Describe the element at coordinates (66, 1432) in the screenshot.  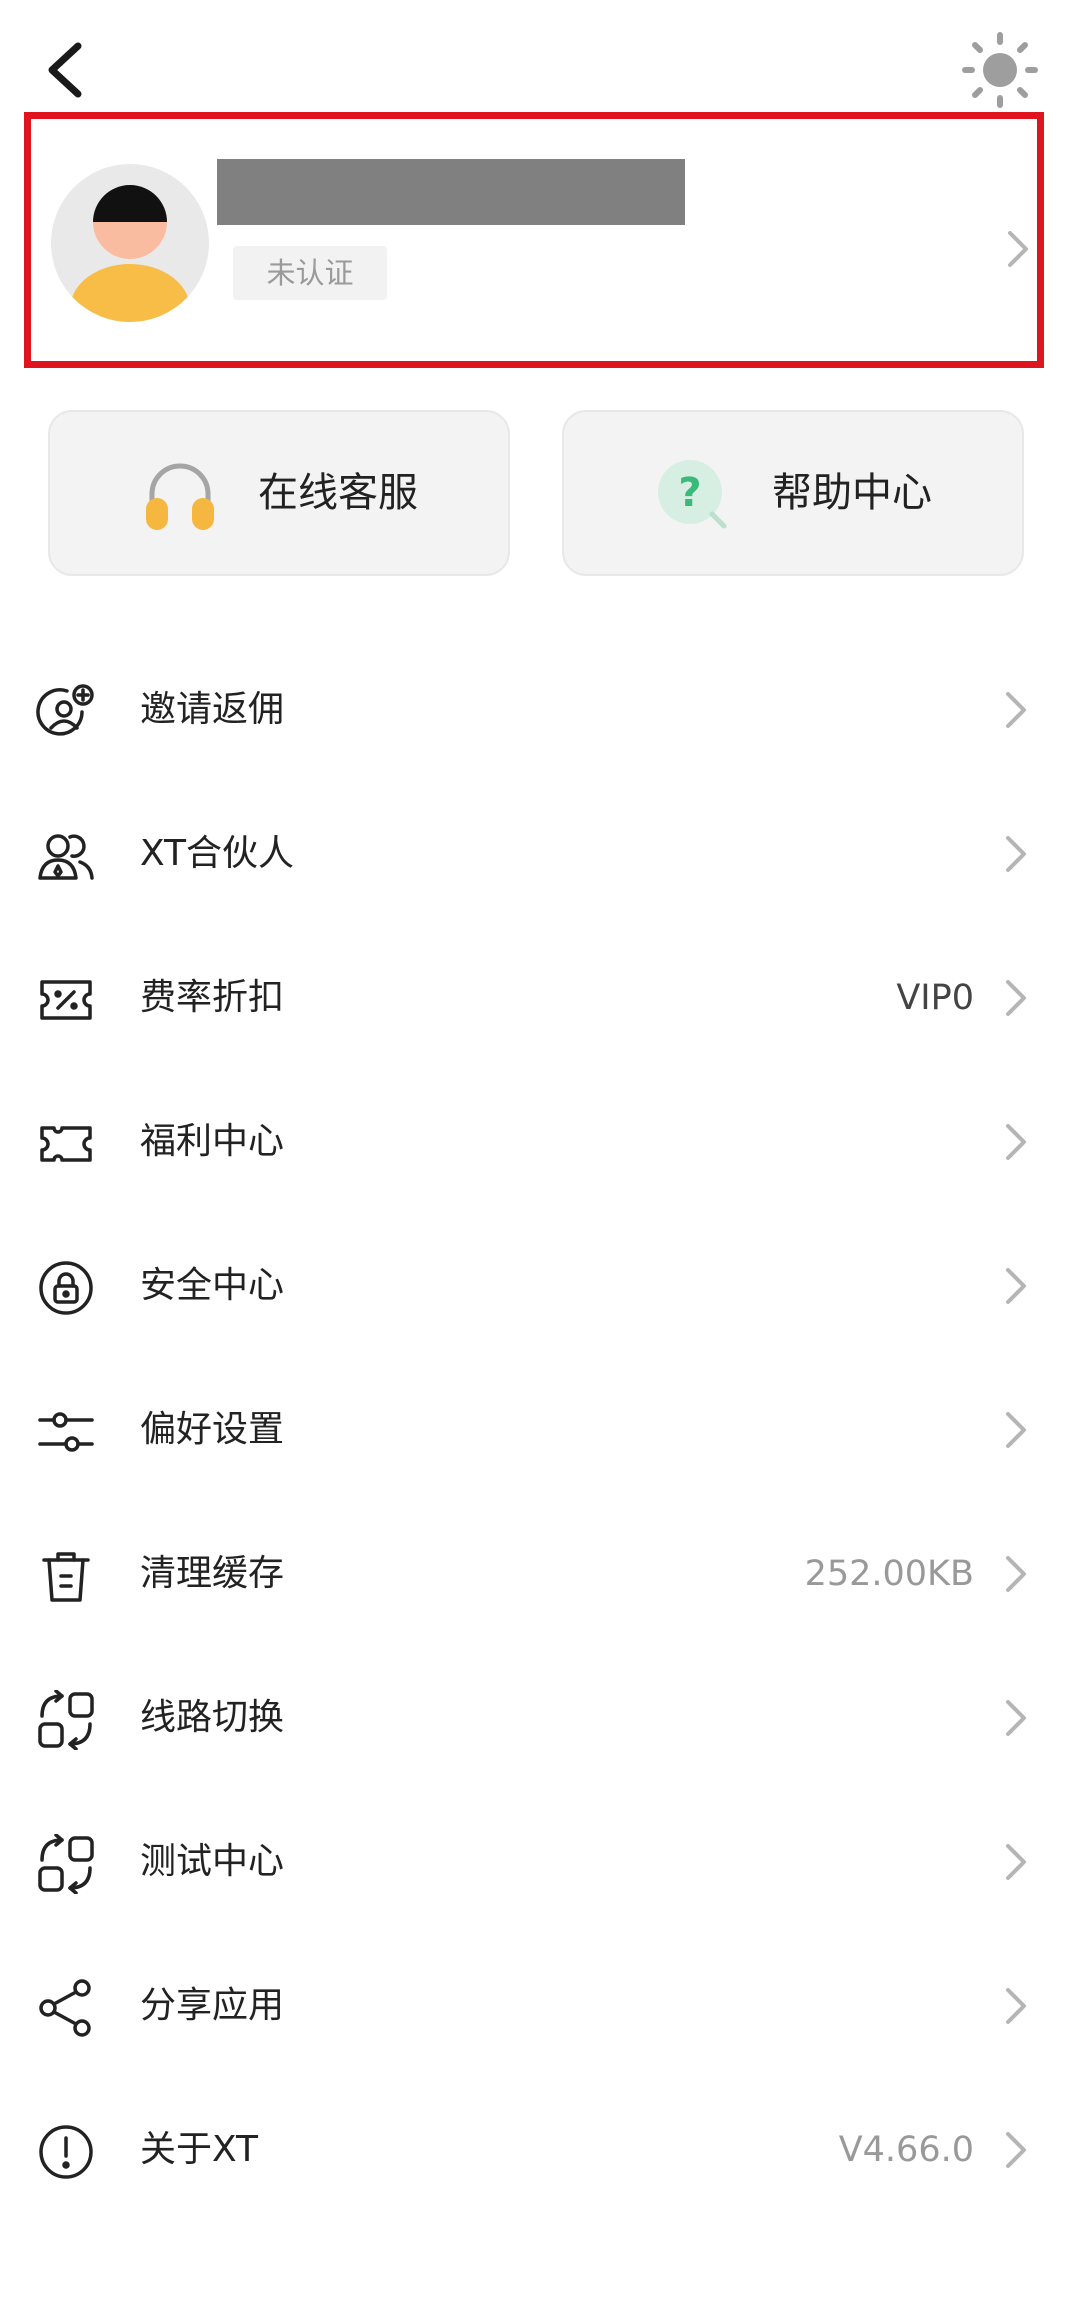
I see `sliders-icon` at that location.